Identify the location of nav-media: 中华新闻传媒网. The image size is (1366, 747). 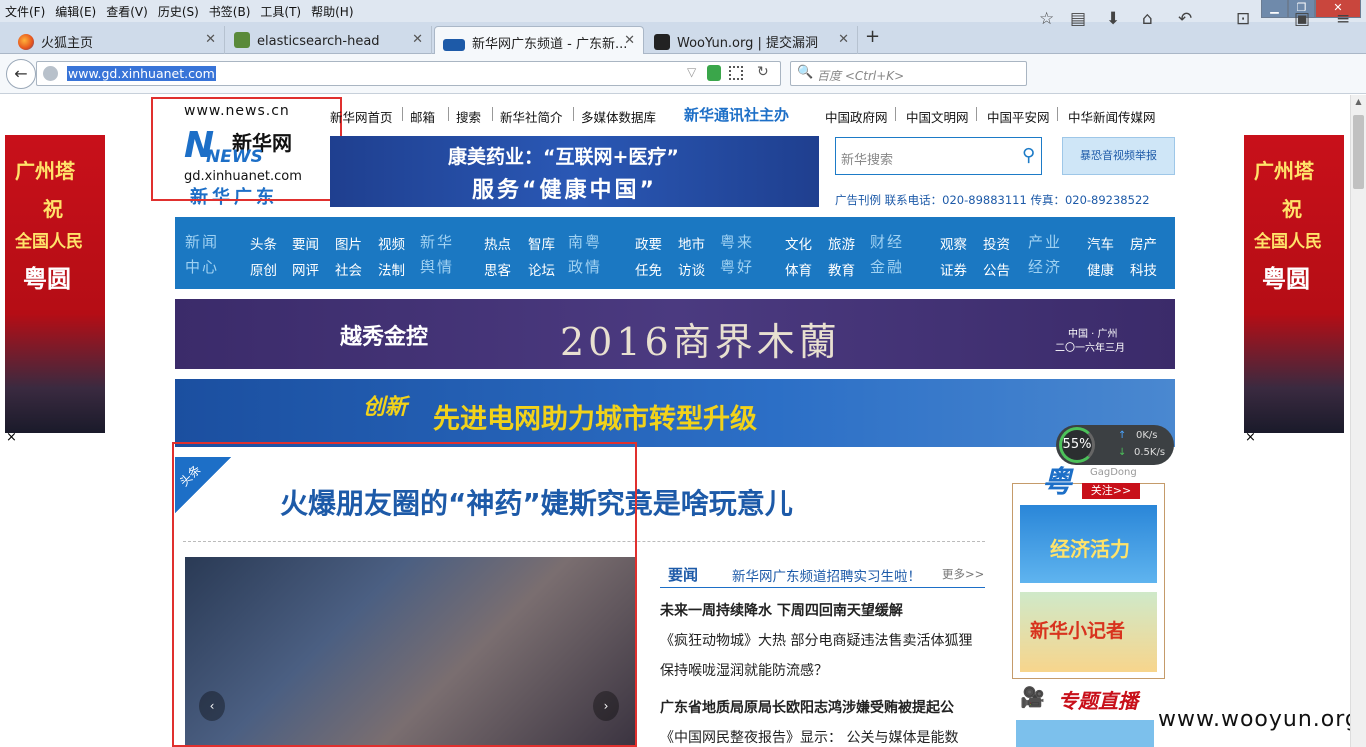
(1112, 116).